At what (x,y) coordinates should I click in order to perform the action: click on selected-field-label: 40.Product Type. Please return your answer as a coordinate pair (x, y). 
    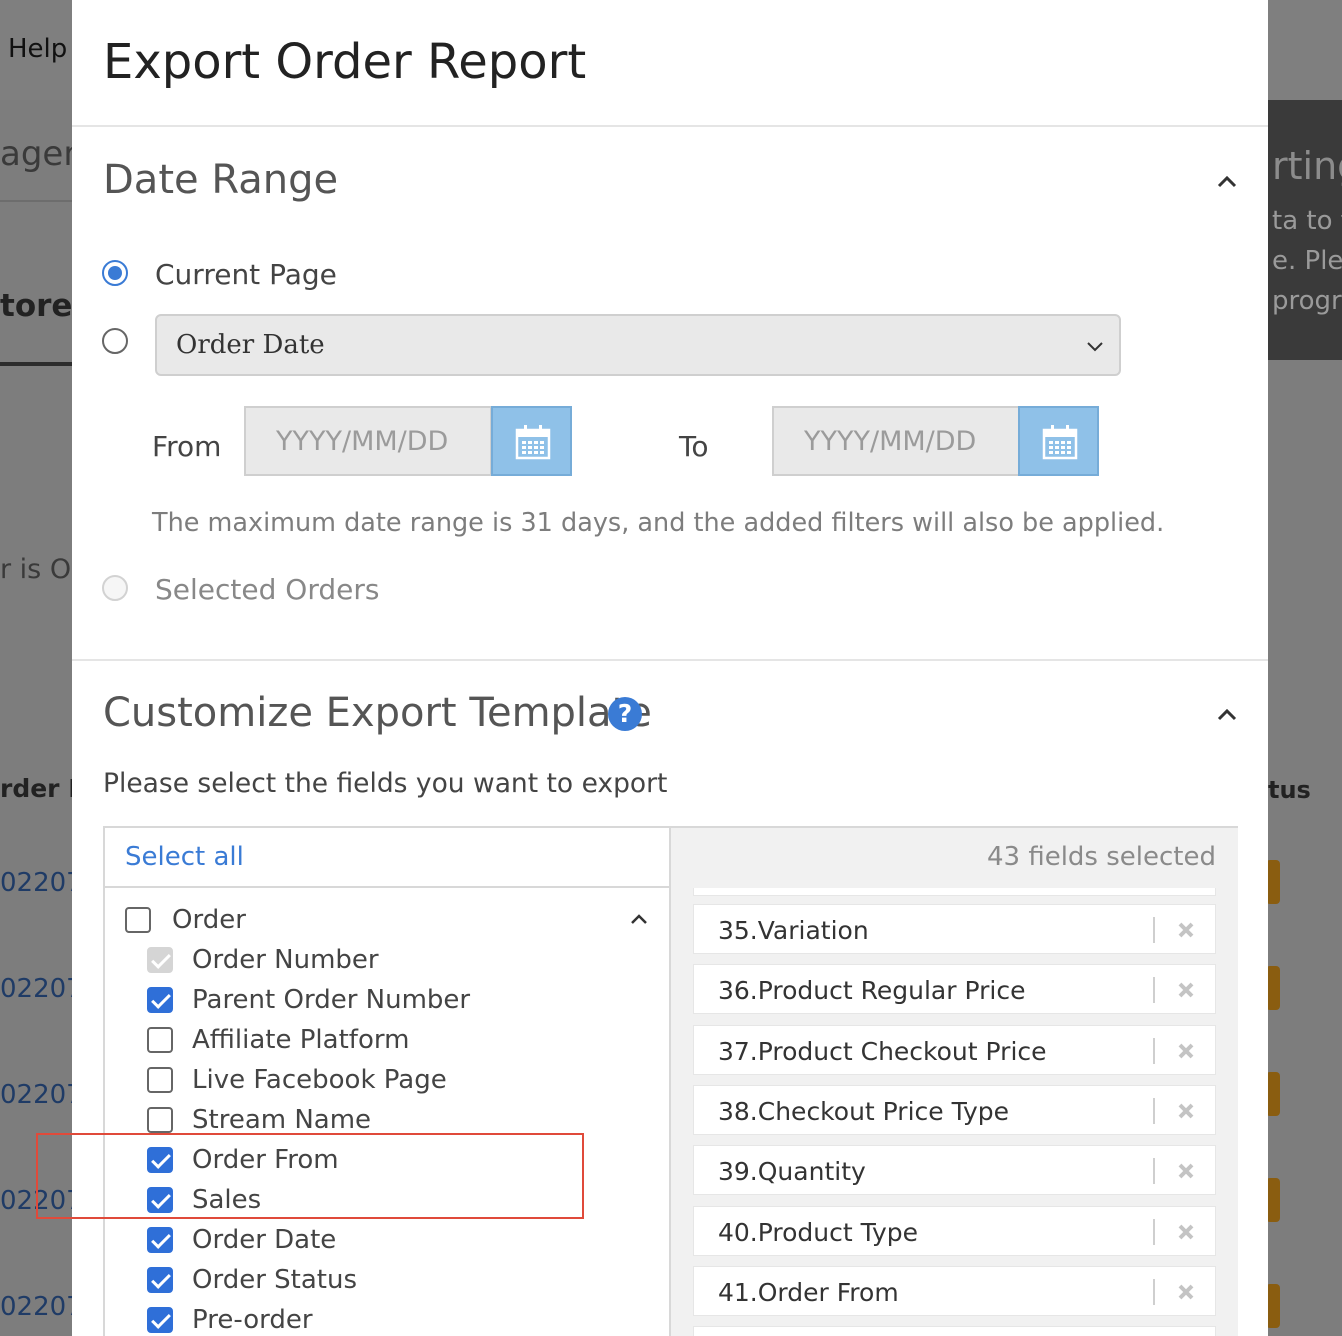
    Looking at the image, I should click on (818, 1232).